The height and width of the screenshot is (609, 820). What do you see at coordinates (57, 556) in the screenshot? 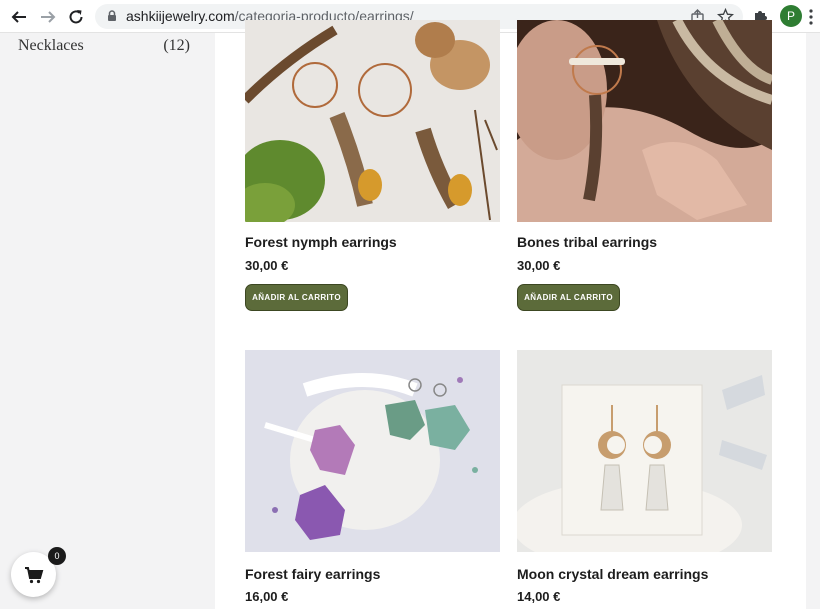
I see `cart-count-badge: 0` at bounding box center [57, 556].